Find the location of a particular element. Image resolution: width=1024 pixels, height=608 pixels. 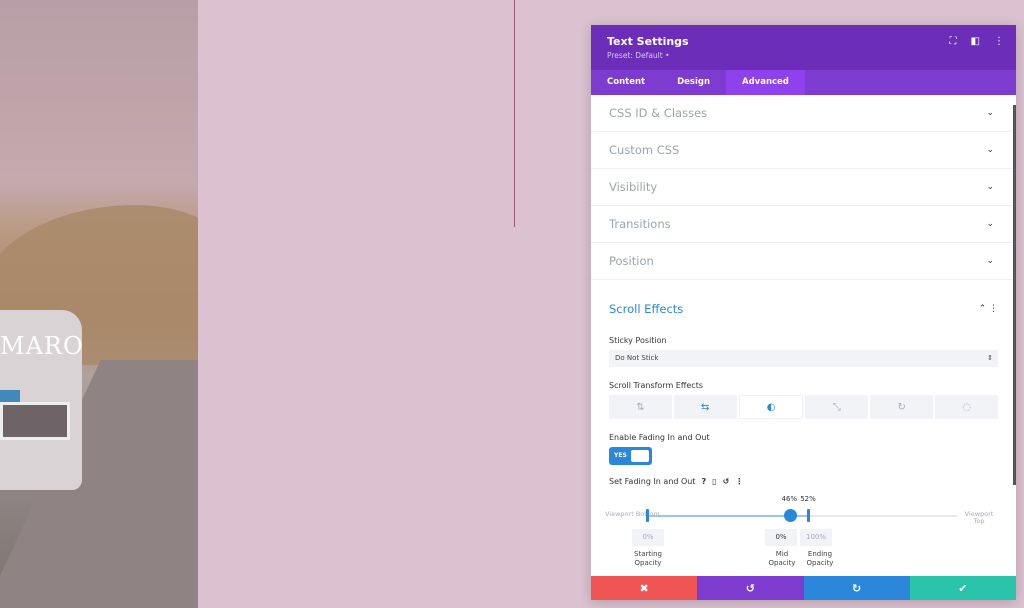

section-label: Custom CSS is located at coordinates (644, 150).